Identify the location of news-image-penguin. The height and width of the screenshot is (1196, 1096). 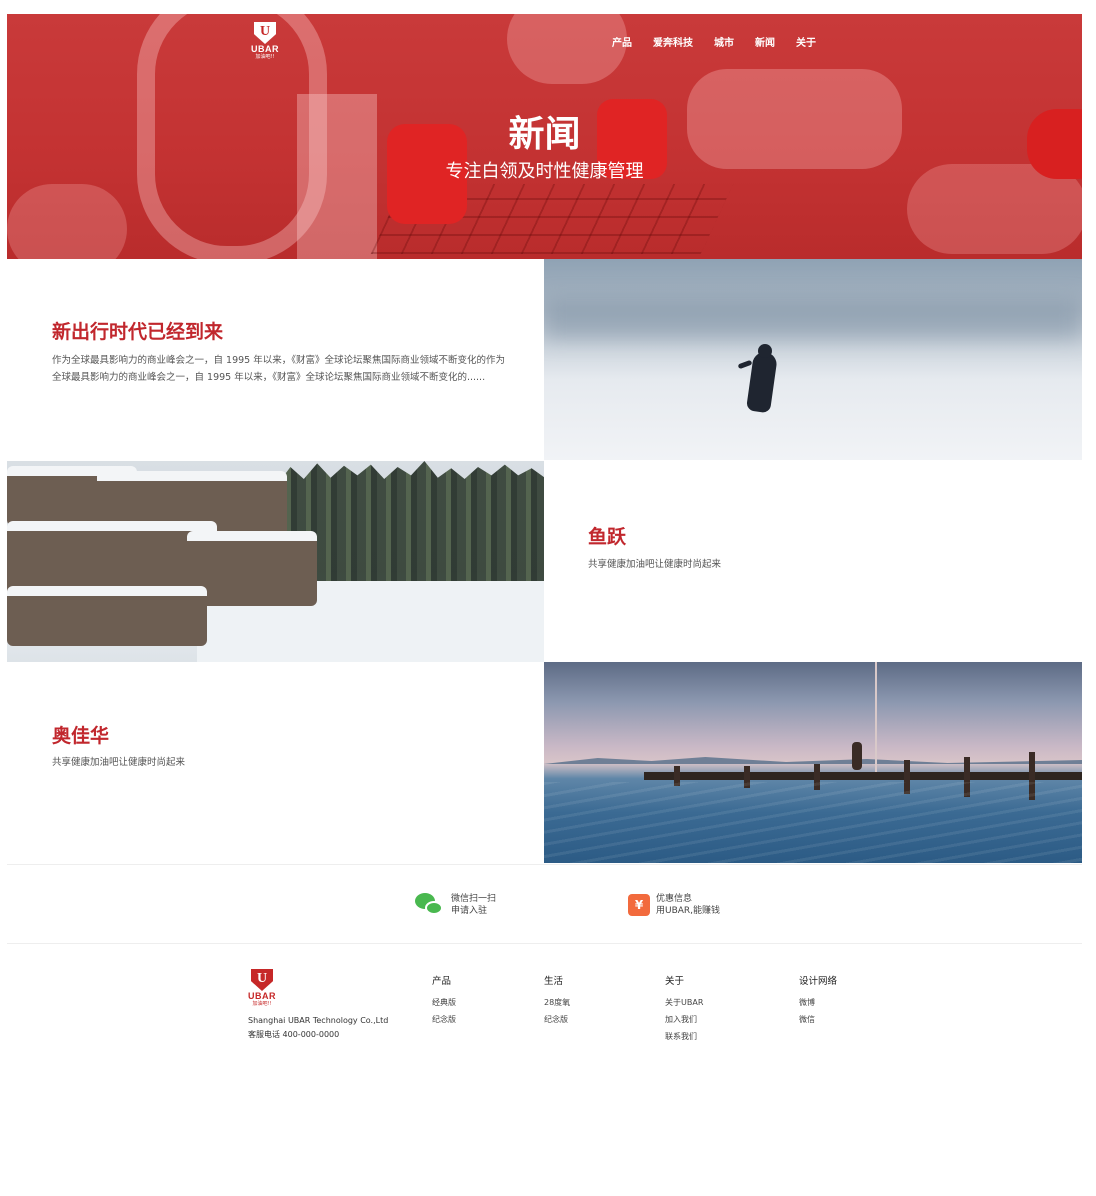
(813, 359).